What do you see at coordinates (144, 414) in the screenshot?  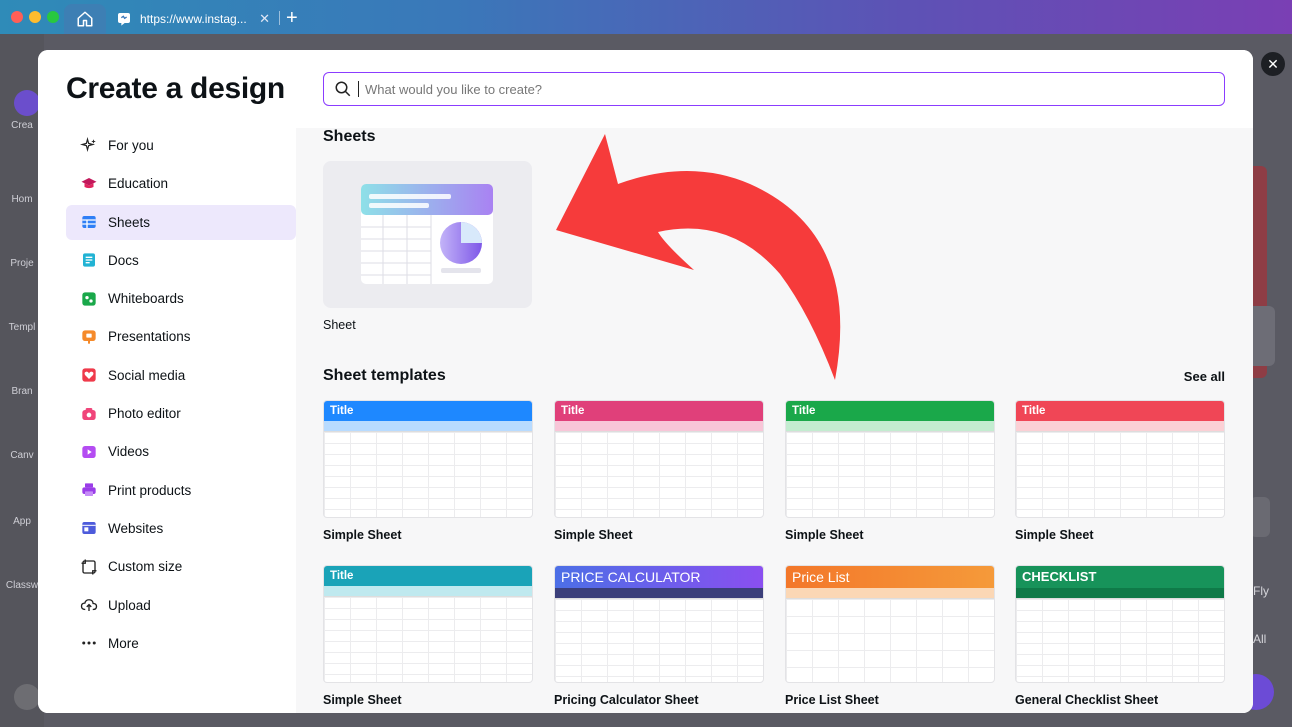 I see `nav-item-label: Photo editor` at bounding box center [144, 414].